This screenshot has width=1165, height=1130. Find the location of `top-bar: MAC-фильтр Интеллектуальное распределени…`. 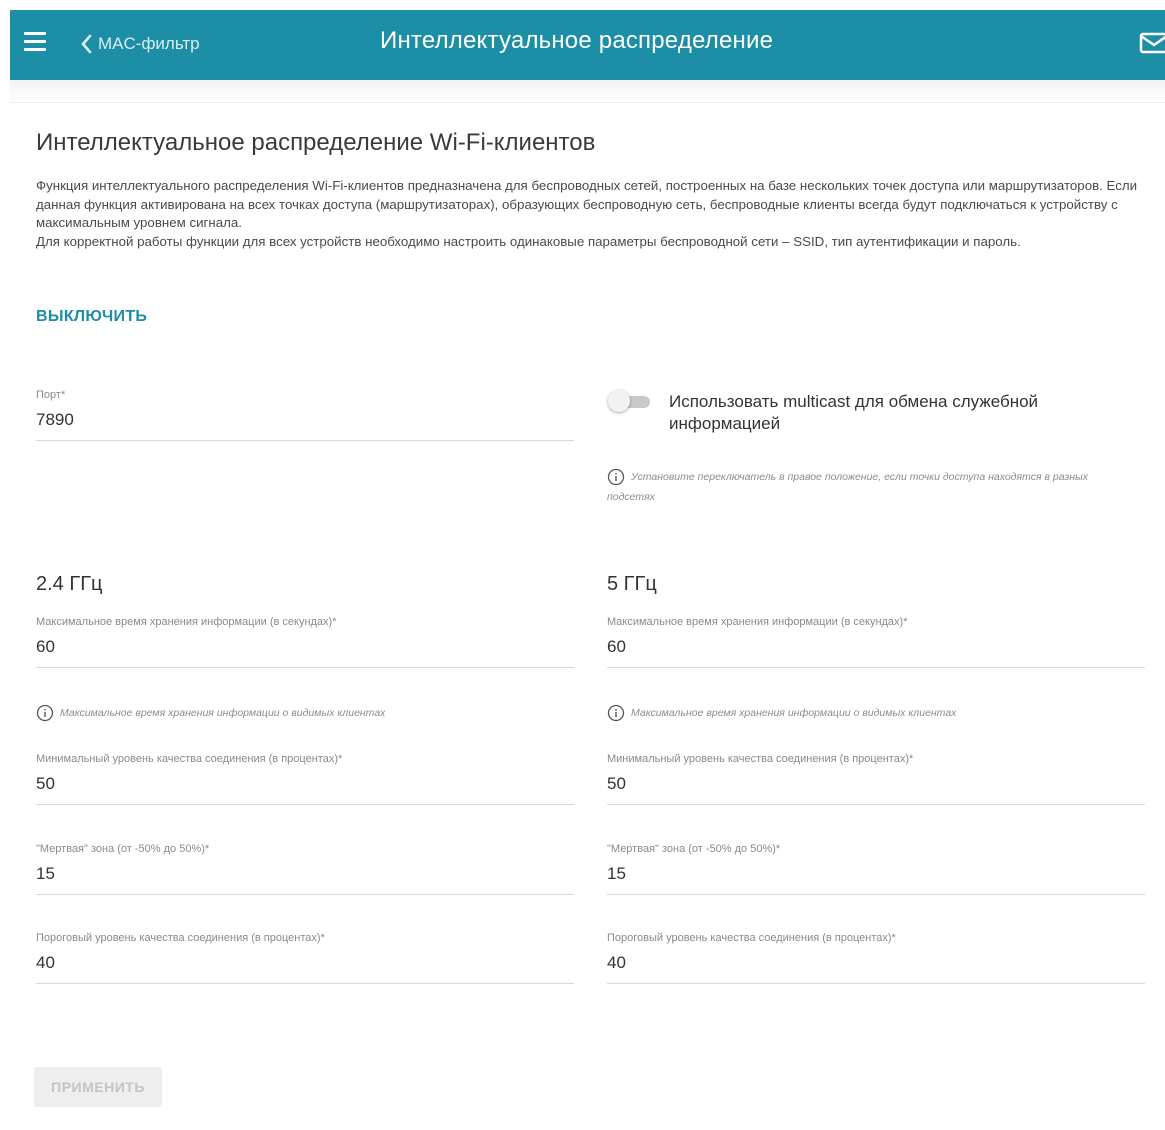

top-bar: MAC-фильтр Интеллектуальное распределени… is located at coordinates (587, 45).